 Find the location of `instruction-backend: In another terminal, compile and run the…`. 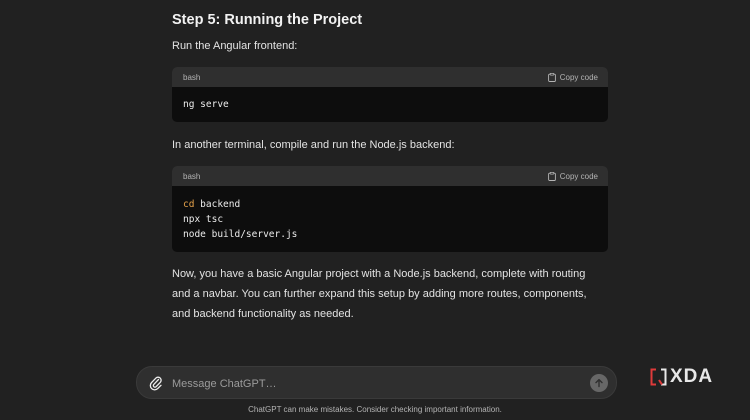

instruction-backend: In another terminal, compile and run the… is located at coordinates (313, 145).